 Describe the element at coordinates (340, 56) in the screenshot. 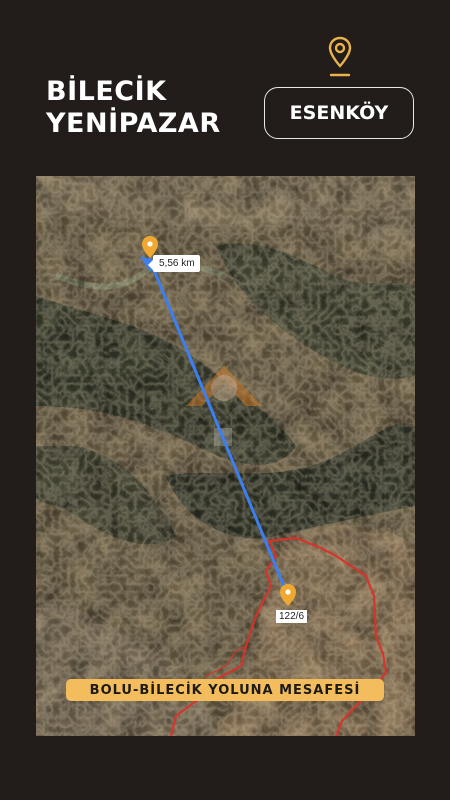

I see `map-pin-icon` at that location.